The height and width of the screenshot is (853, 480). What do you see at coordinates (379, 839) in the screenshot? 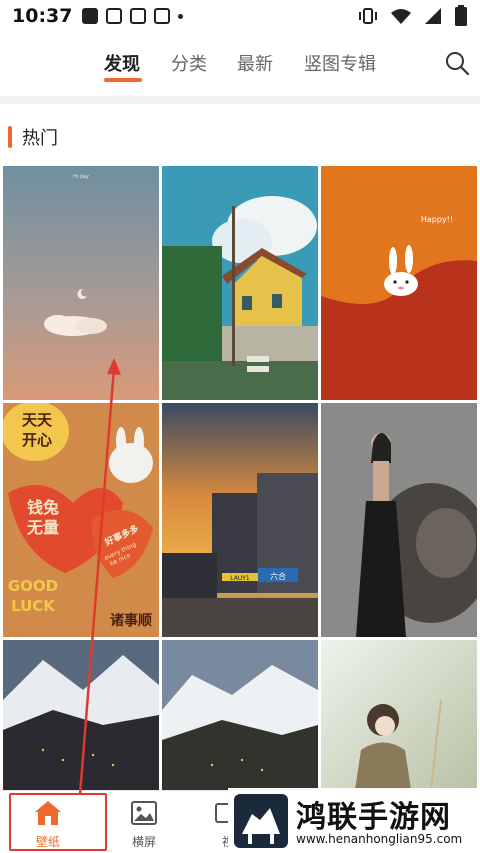
I see `watermark-url: www.henanhonglian95.com` at bounding box center [379, 839].